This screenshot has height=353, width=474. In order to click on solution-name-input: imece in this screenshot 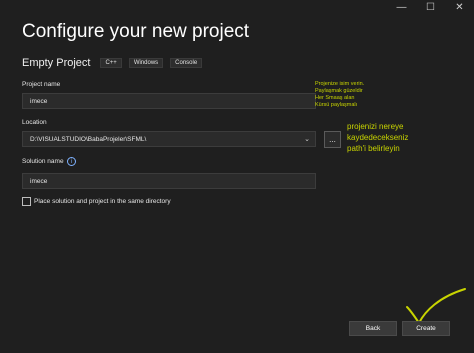, I will do `click(169, 181)`.